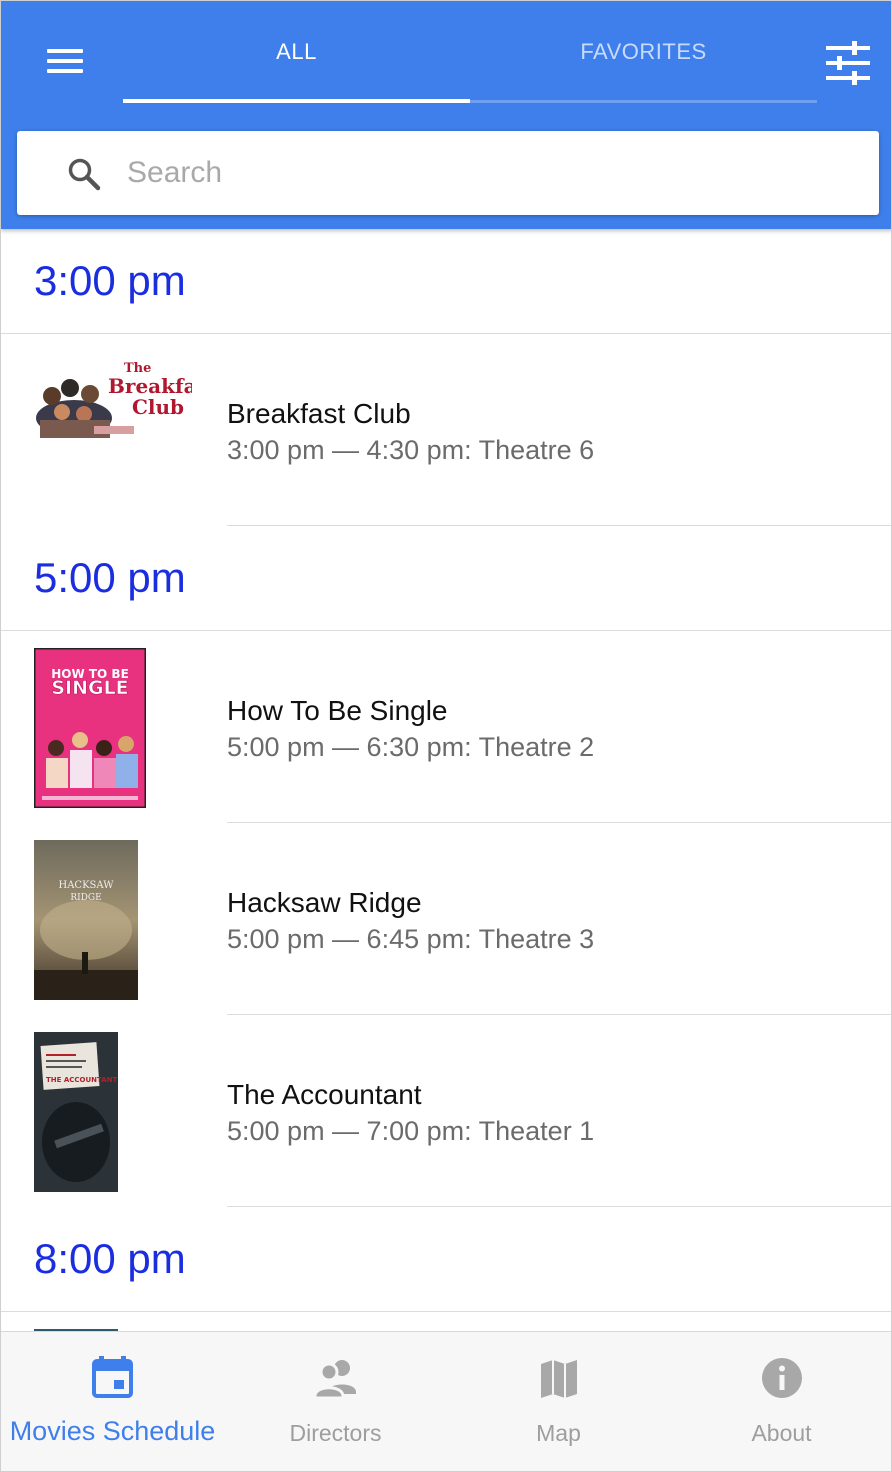  I want to click on nav-label: Map, so click(558, 1433).